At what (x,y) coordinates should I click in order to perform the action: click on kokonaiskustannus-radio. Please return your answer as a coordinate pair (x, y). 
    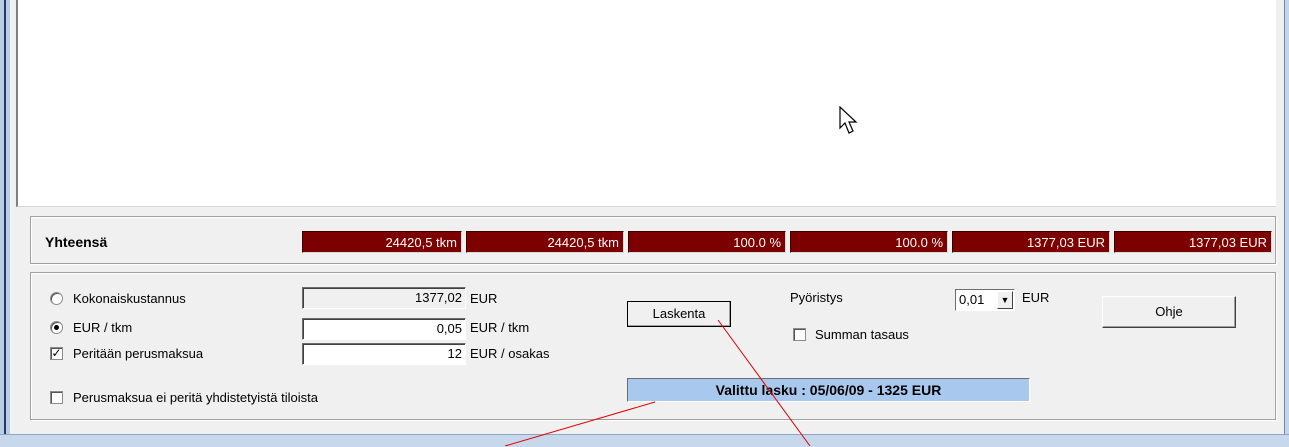
    Looking at the image, I should click on (56, 298).